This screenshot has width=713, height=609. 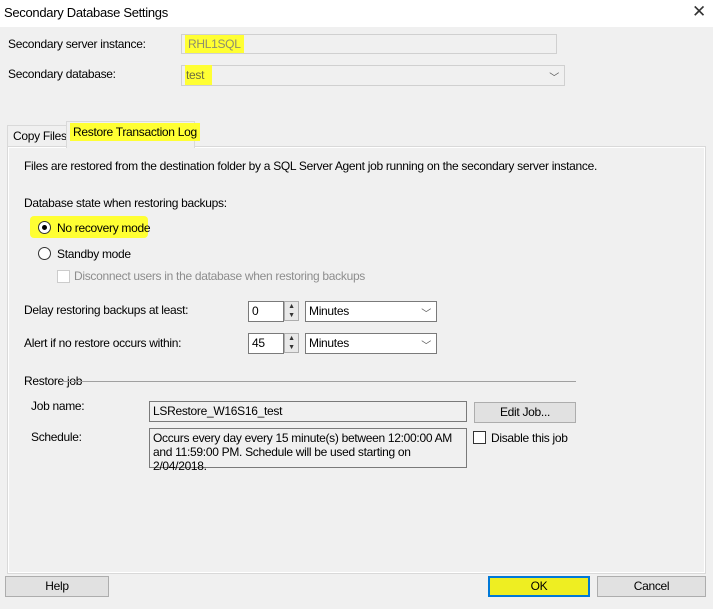 I want to click on disable-job-label: Disable this job, so click(x=529, y=438).